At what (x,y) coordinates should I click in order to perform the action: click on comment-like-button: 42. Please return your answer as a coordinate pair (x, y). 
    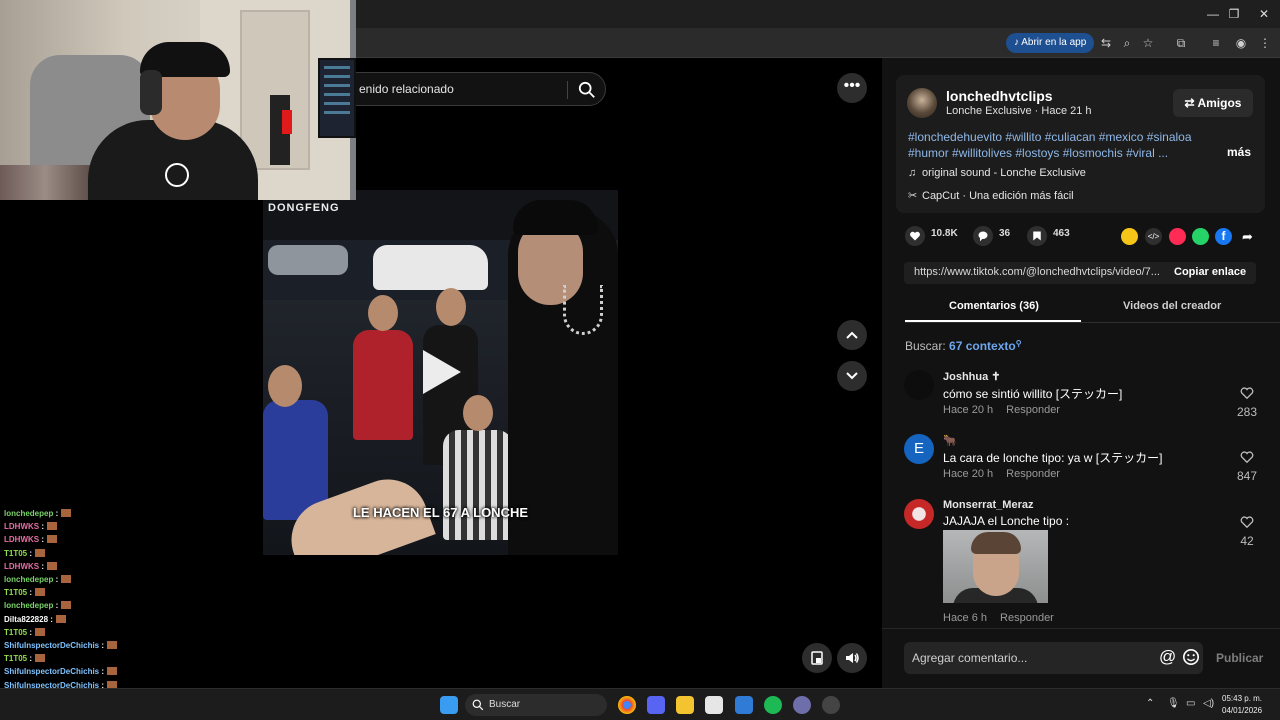
    Looking at the image, I should click on (1247, 531).